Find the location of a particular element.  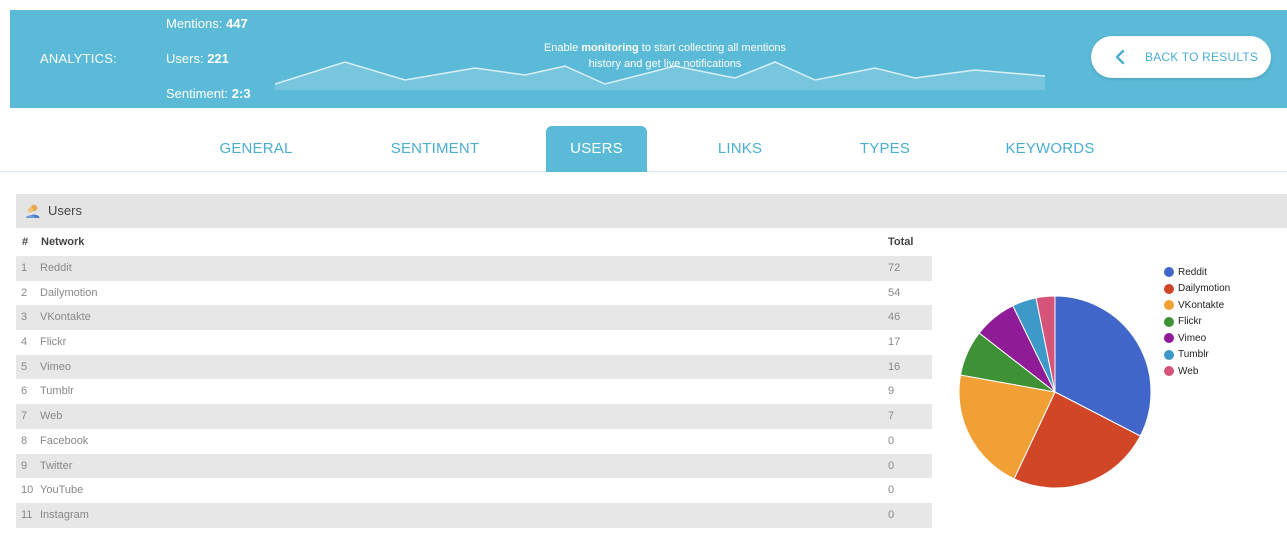

table-row: 5 Vimeo 16 is located at coordinates (474, 367).